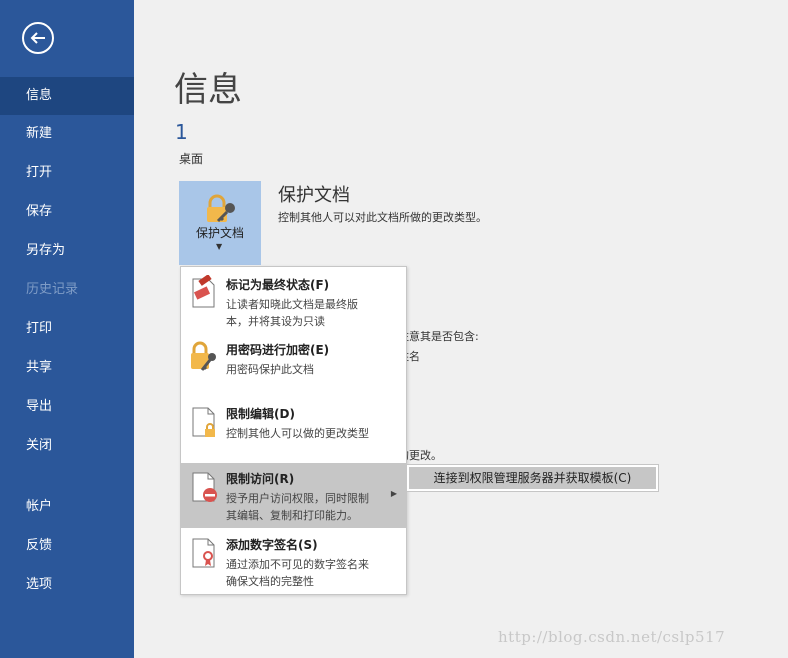 This screenshot has height=658, width=788. I want to click on menu-item-mark-final: 标记为最终状态(F) 让读者知晓此文档是最终版 本，并将其设为只读, so click(293, 301).